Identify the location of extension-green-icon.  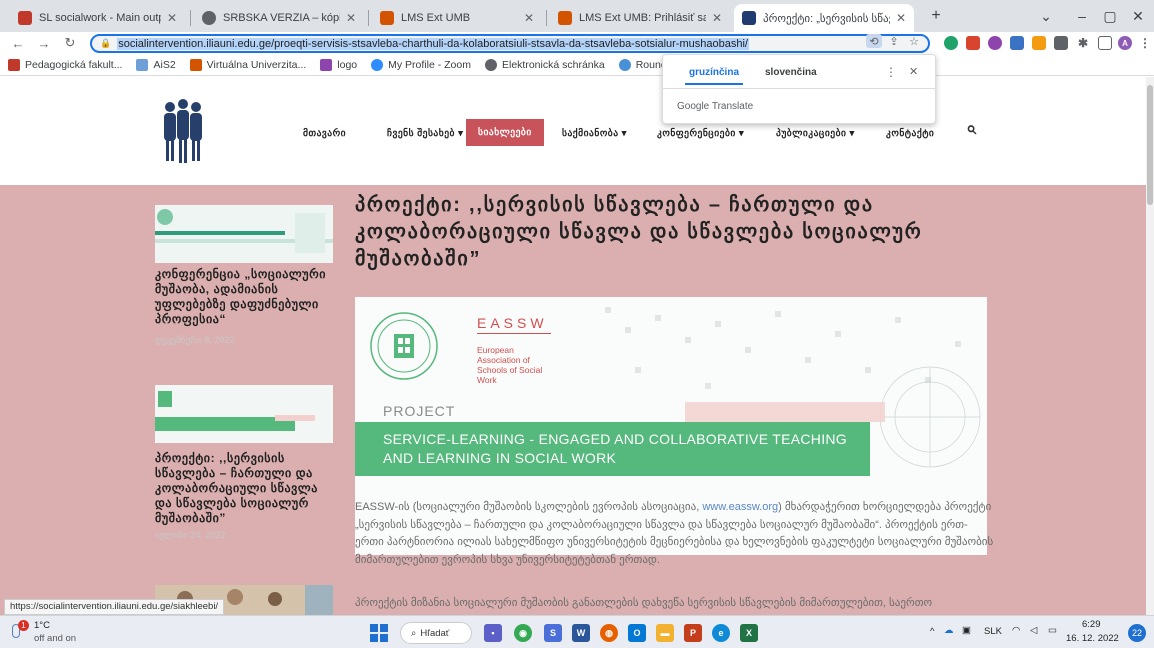
(951, 43).